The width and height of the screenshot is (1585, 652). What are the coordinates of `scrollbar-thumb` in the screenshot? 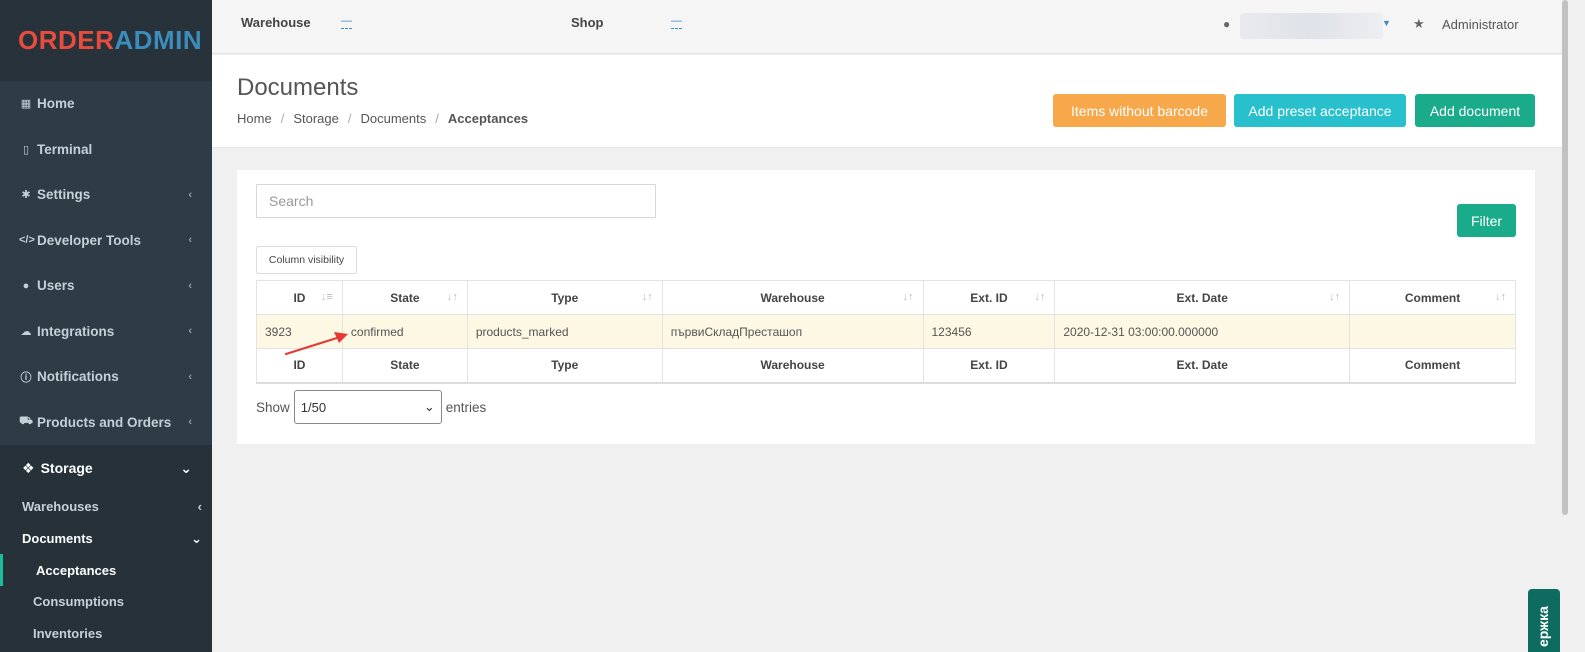 It's located at (1565, 257).